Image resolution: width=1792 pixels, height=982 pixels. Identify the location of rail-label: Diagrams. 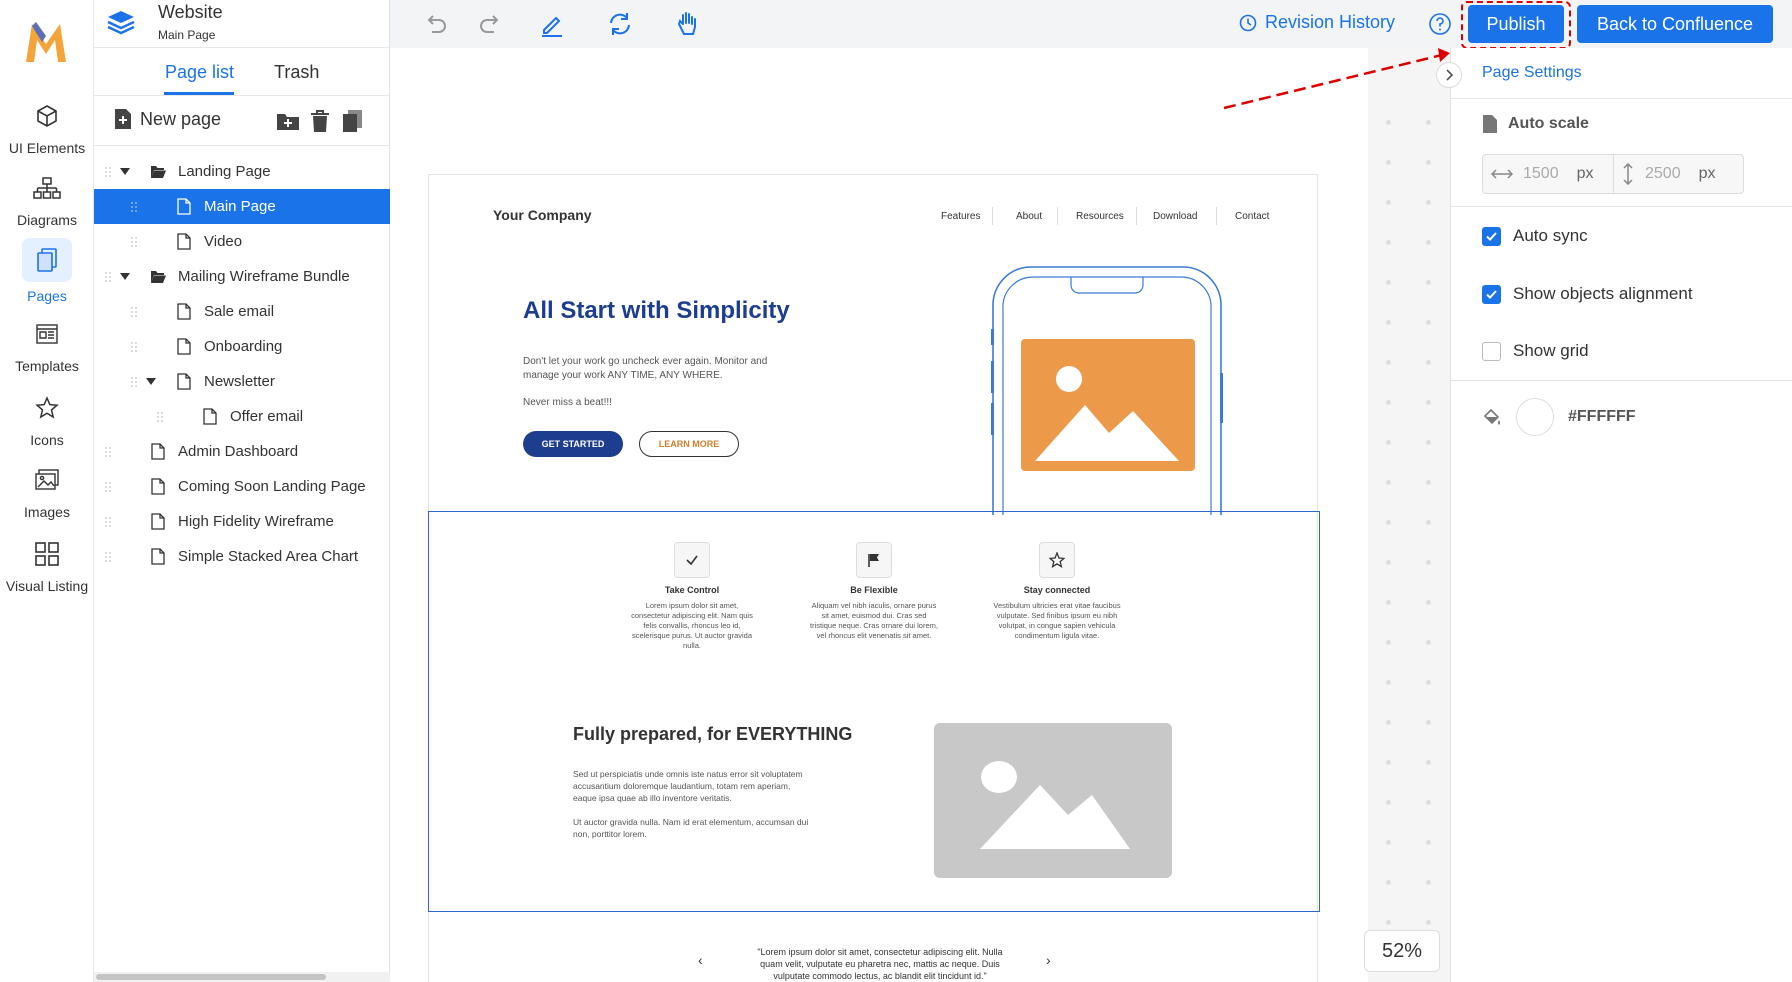
(47, 220).